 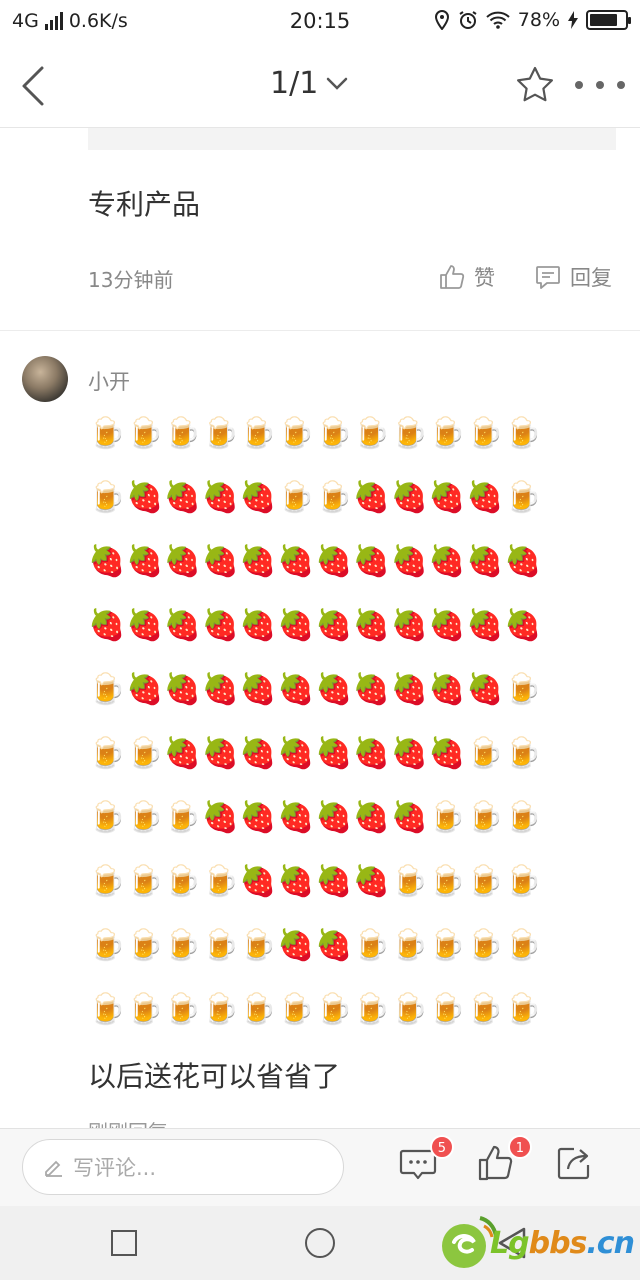 What do you see at coordinates (538, 20) in the screenshot?
I see `battery-percent: 78%` at bounding box center [538, 20].